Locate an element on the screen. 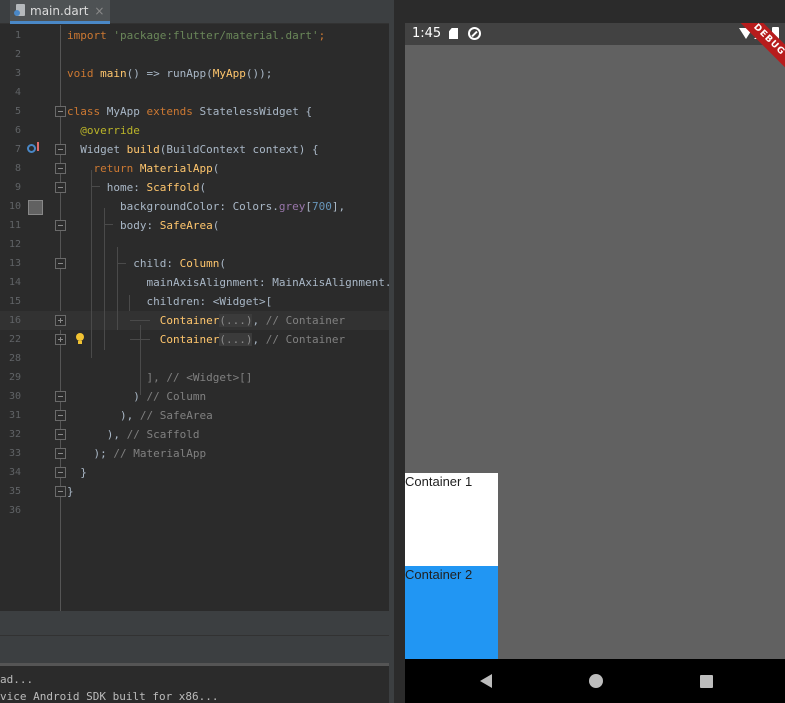 Image resolution: width=785 pixels, height=703 pixels. code-token: ), is located at coordinates (97, 434).